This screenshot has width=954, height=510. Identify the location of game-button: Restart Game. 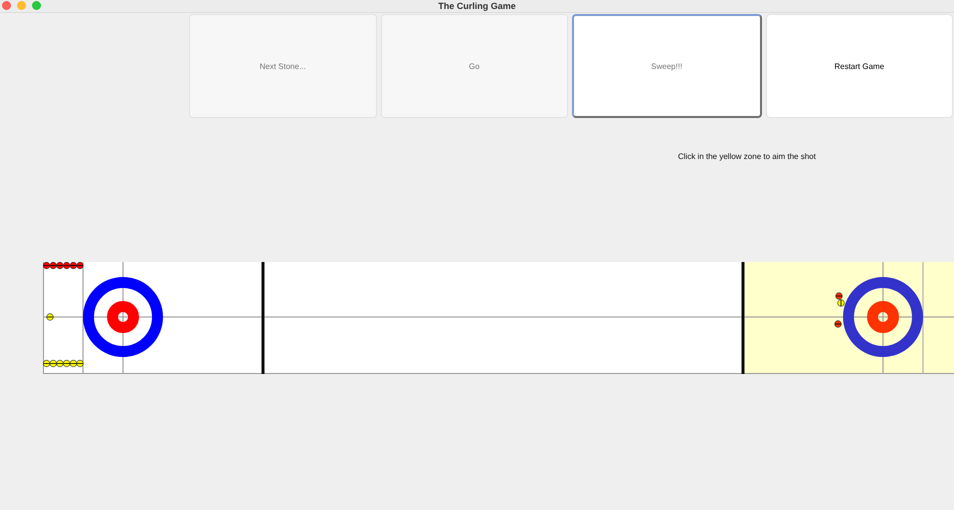
(859, 66).